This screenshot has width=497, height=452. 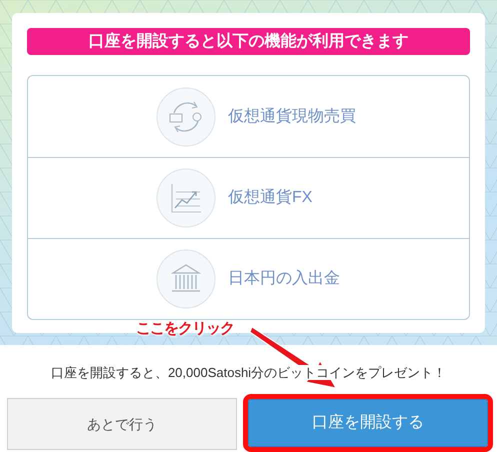 What do you see at coordinates (185, 329) in the screenshot?
I see `annotation-label: ここをクリック` at bounding box center [185, 329].